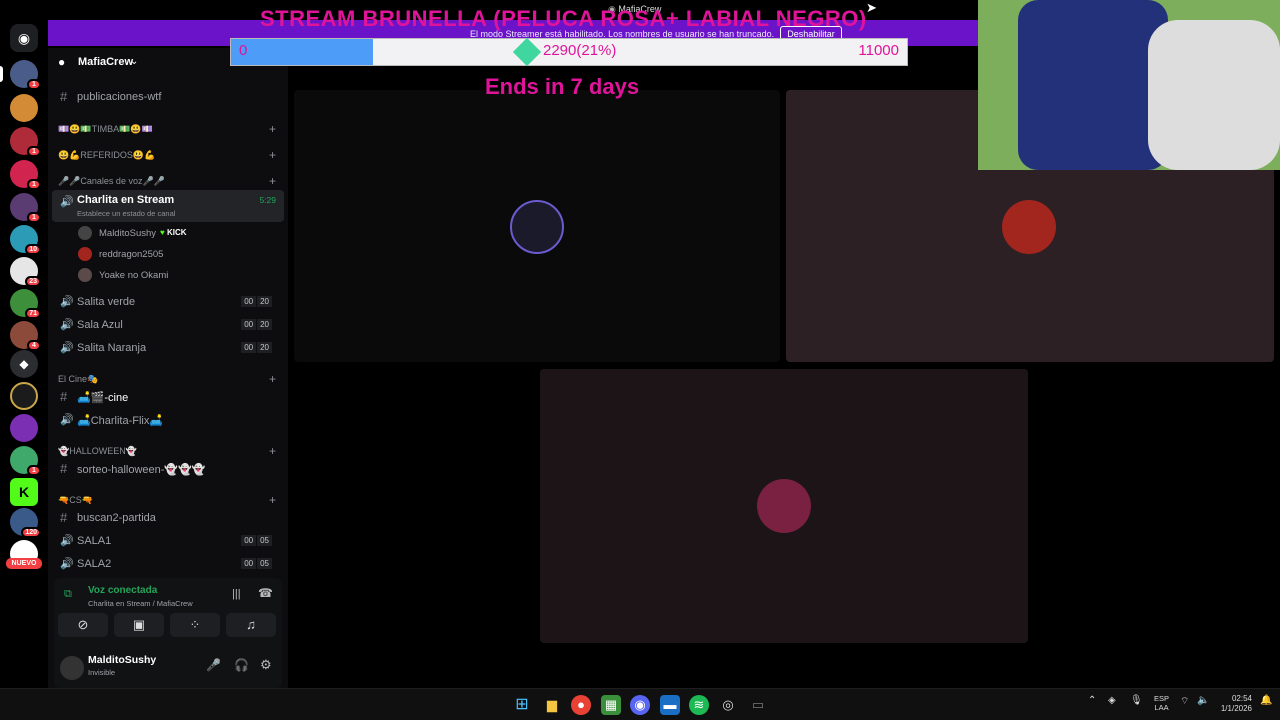 The width and height of the screenshot is (1280, 720). Describe the element at coordinates (168, 518) in the screenshot. I see `channel-buscan2-partida: # buscan2-partida` at that location.